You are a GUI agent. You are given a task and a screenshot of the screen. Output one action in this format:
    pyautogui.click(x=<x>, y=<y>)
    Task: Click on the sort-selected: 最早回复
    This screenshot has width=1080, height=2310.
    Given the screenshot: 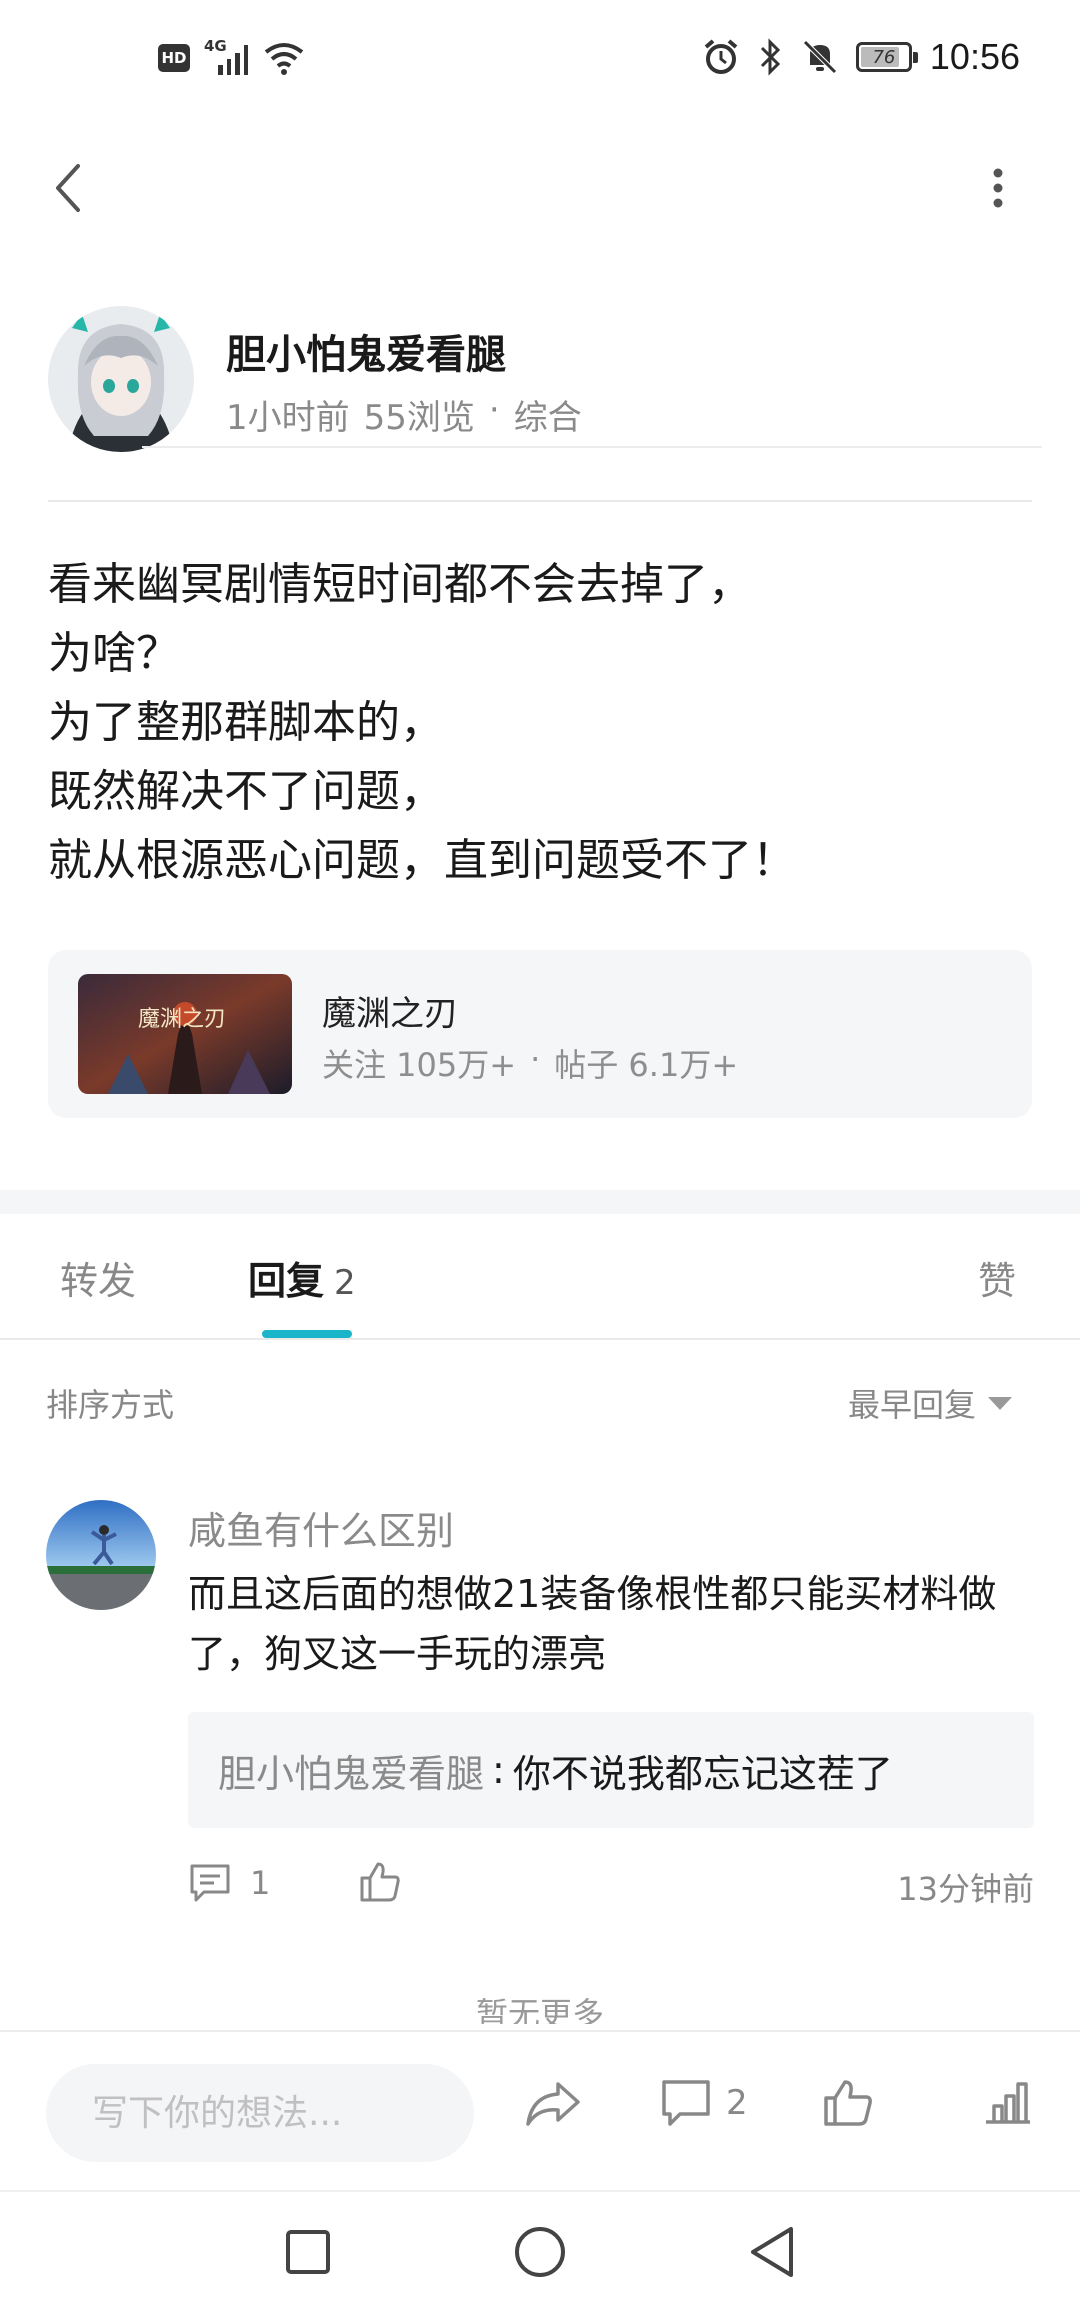 What is the action you would take?
    pyautogui.click(x=912, y=1405)
    